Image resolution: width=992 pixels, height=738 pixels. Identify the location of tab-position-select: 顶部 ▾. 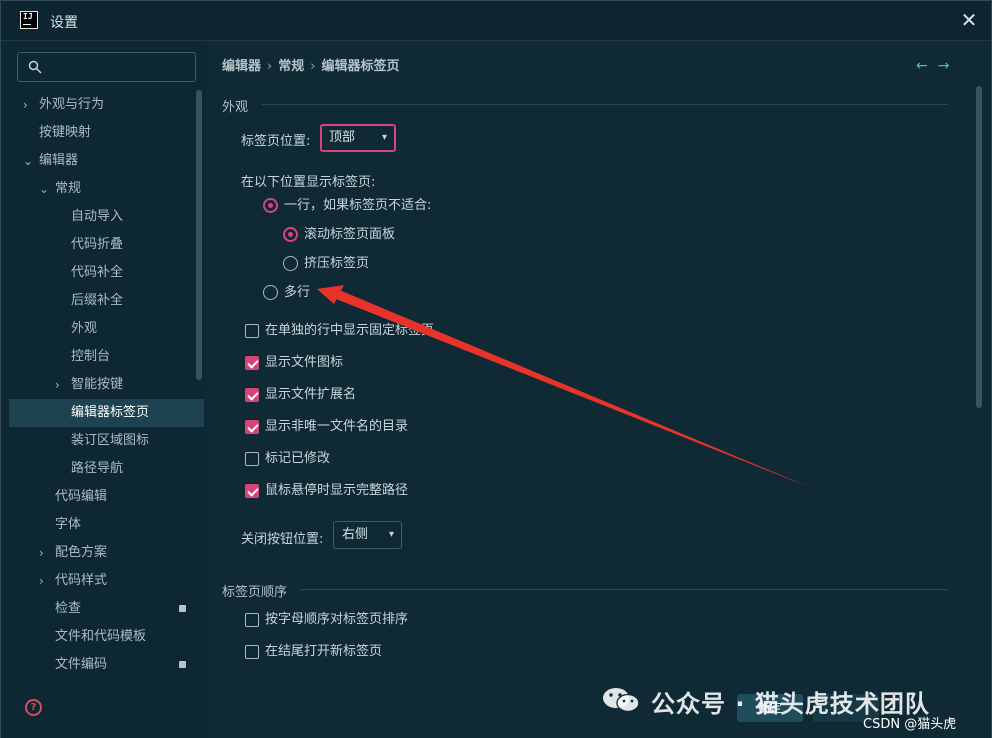
(358, 138).